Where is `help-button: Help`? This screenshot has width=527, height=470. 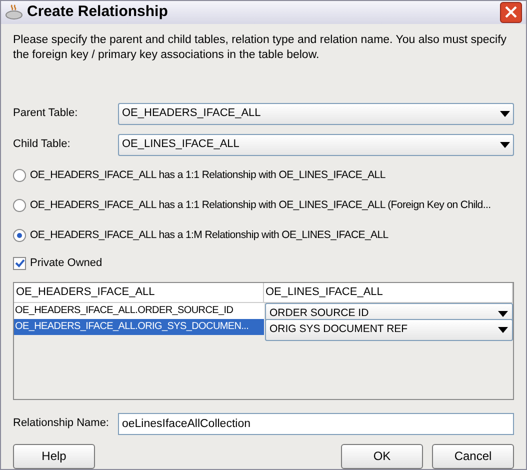
help-button: Help is located at coordinates (54, 456).